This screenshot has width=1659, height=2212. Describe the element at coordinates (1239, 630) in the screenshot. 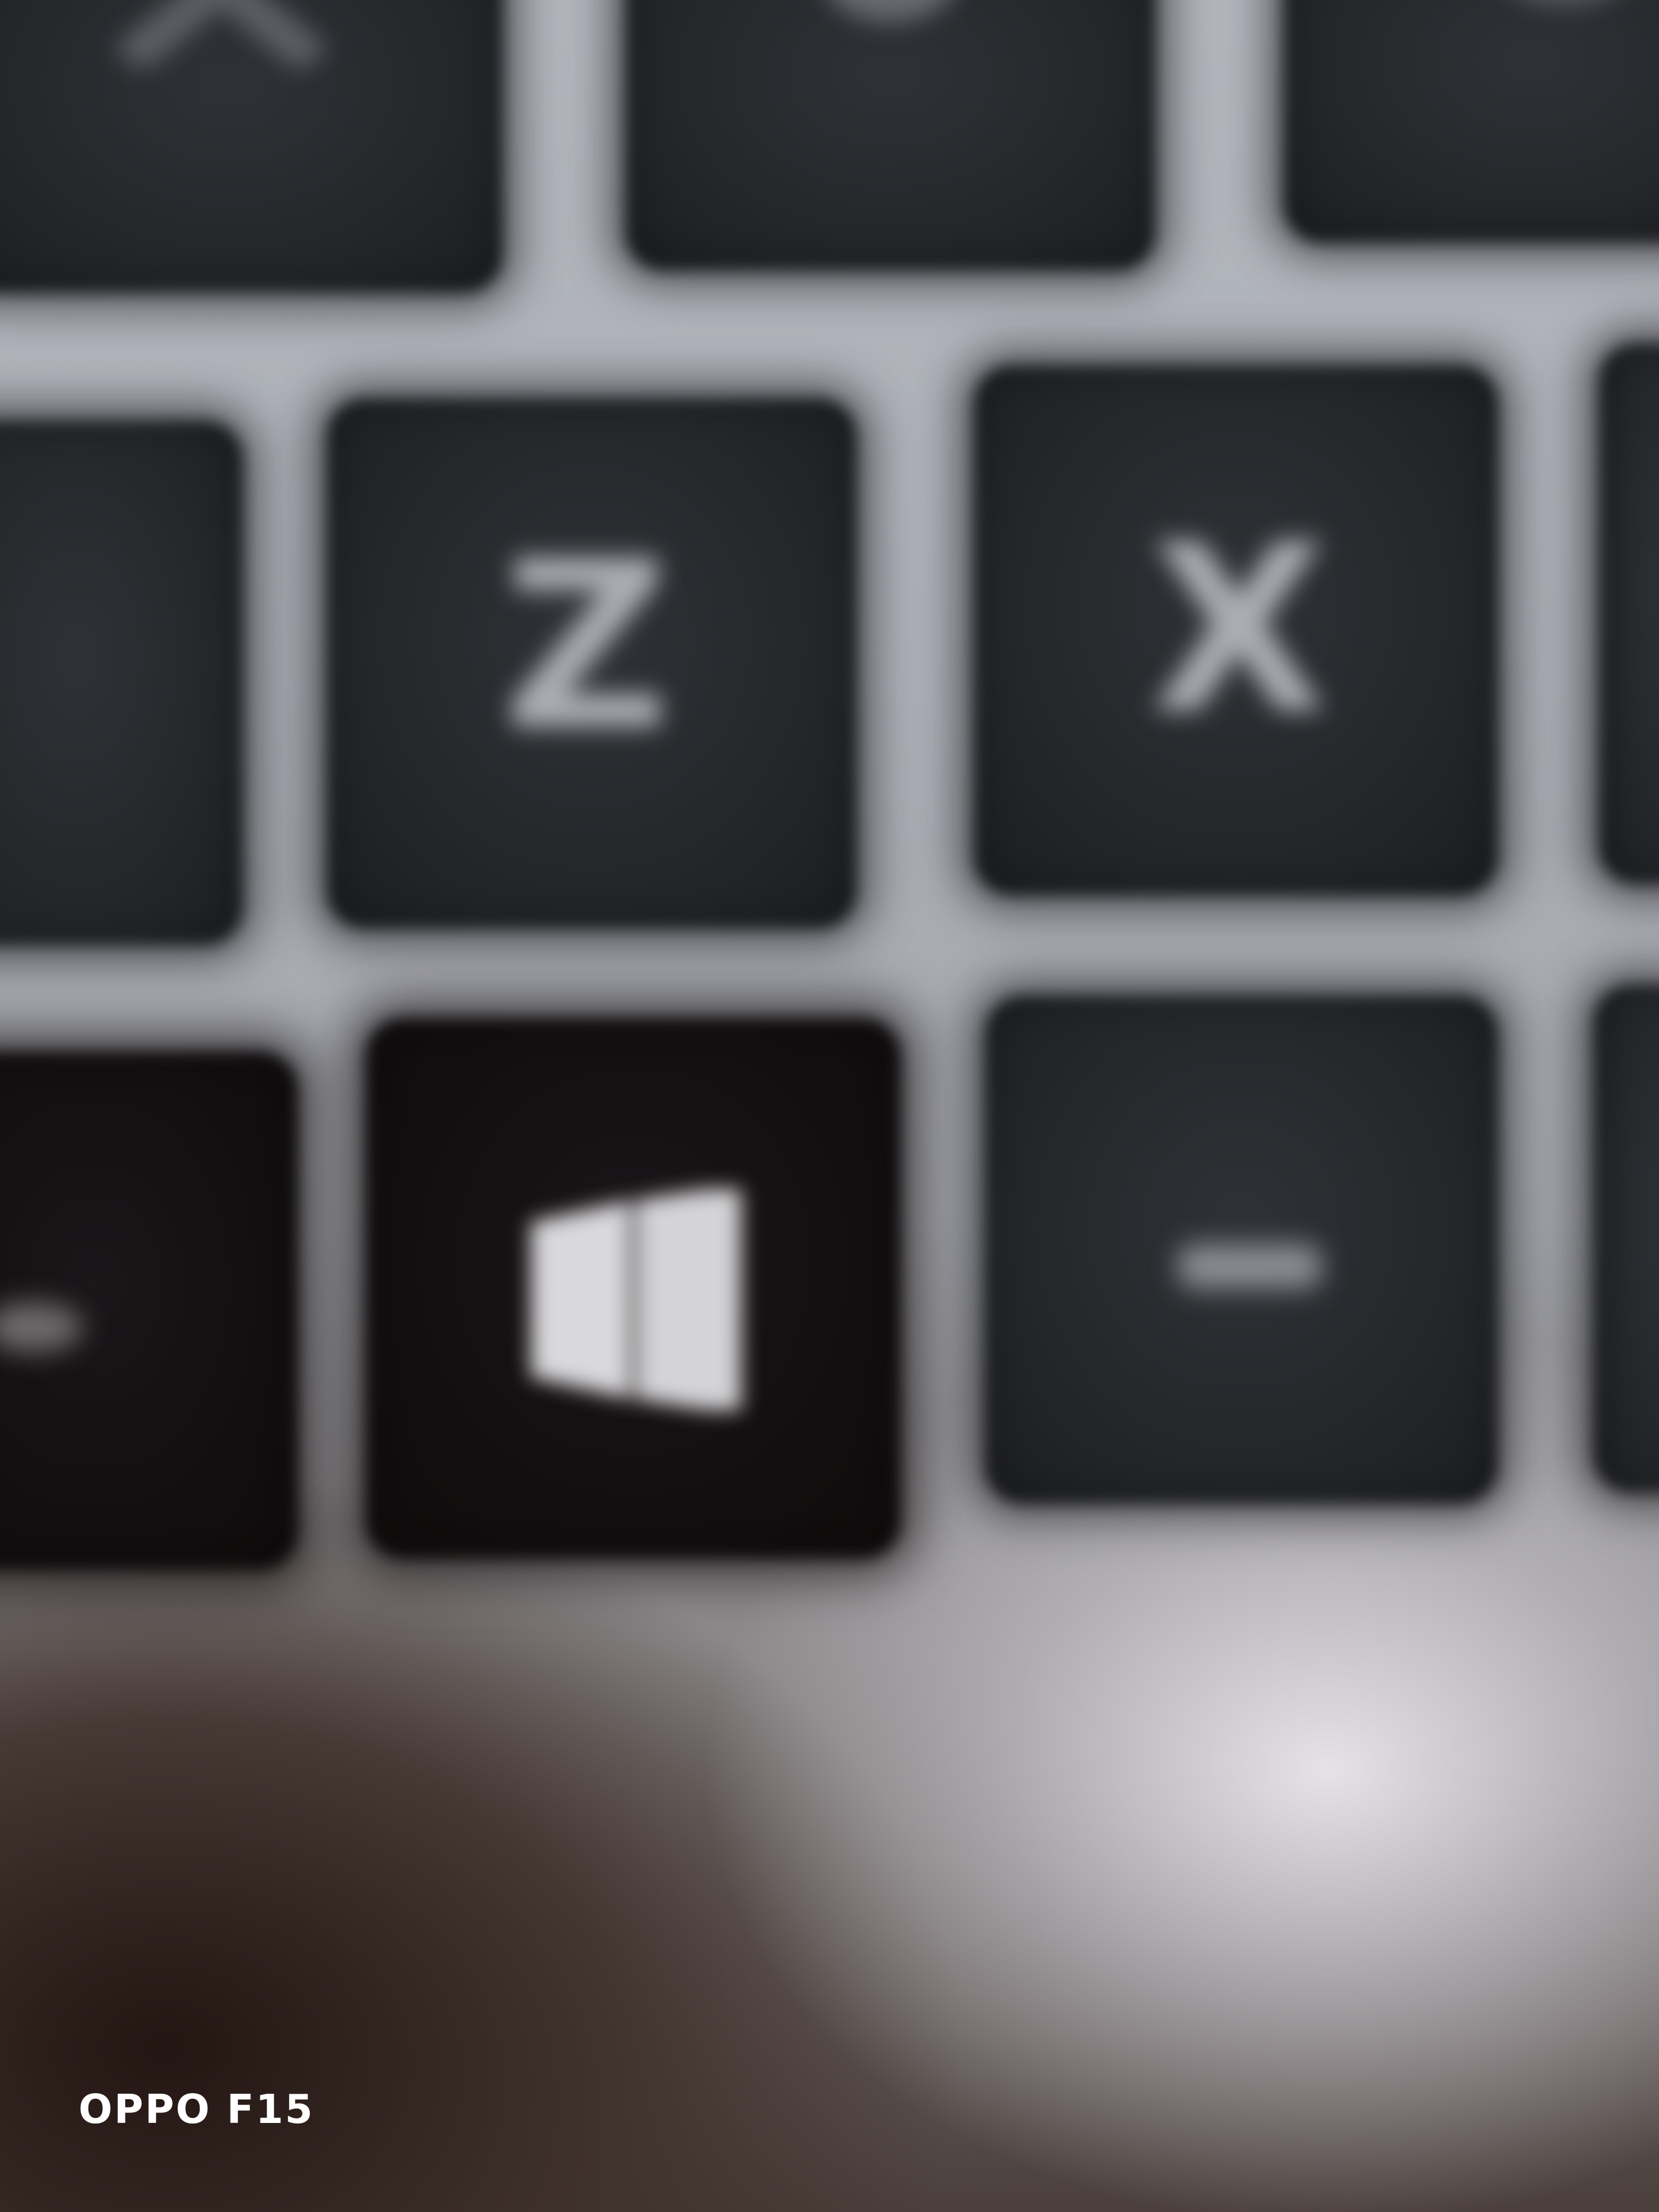

I see `key-x-legend: X` at that location.